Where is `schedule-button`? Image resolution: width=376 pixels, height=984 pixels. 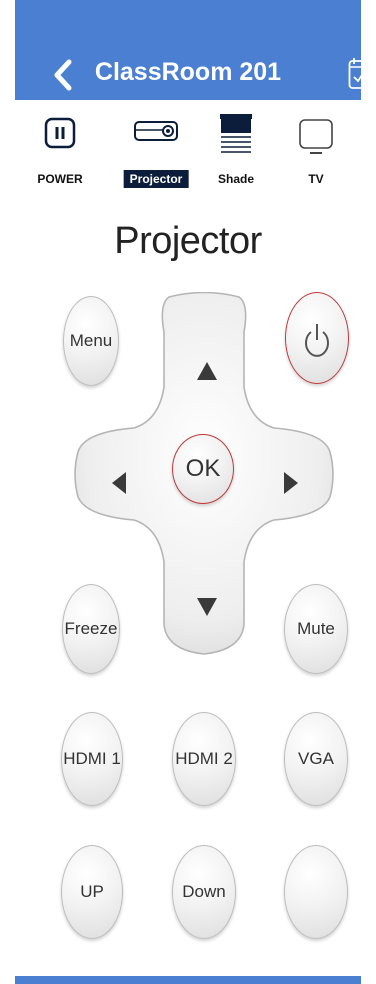 schedule-button is located at coordinates (359, 73).